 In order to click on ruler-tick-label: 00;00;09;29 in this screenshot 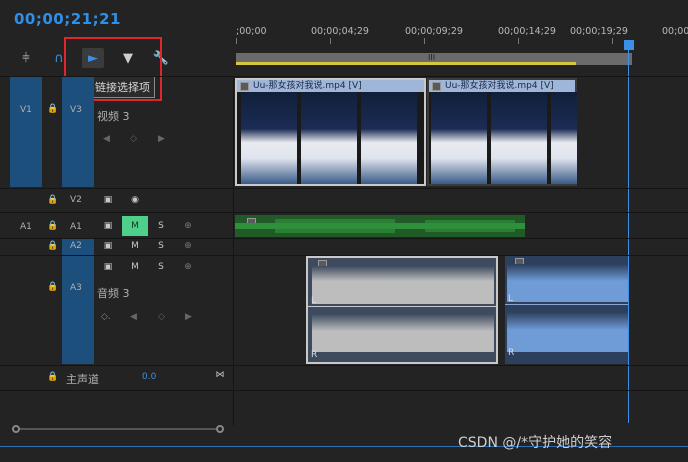, I will do `click(434, 31)`.